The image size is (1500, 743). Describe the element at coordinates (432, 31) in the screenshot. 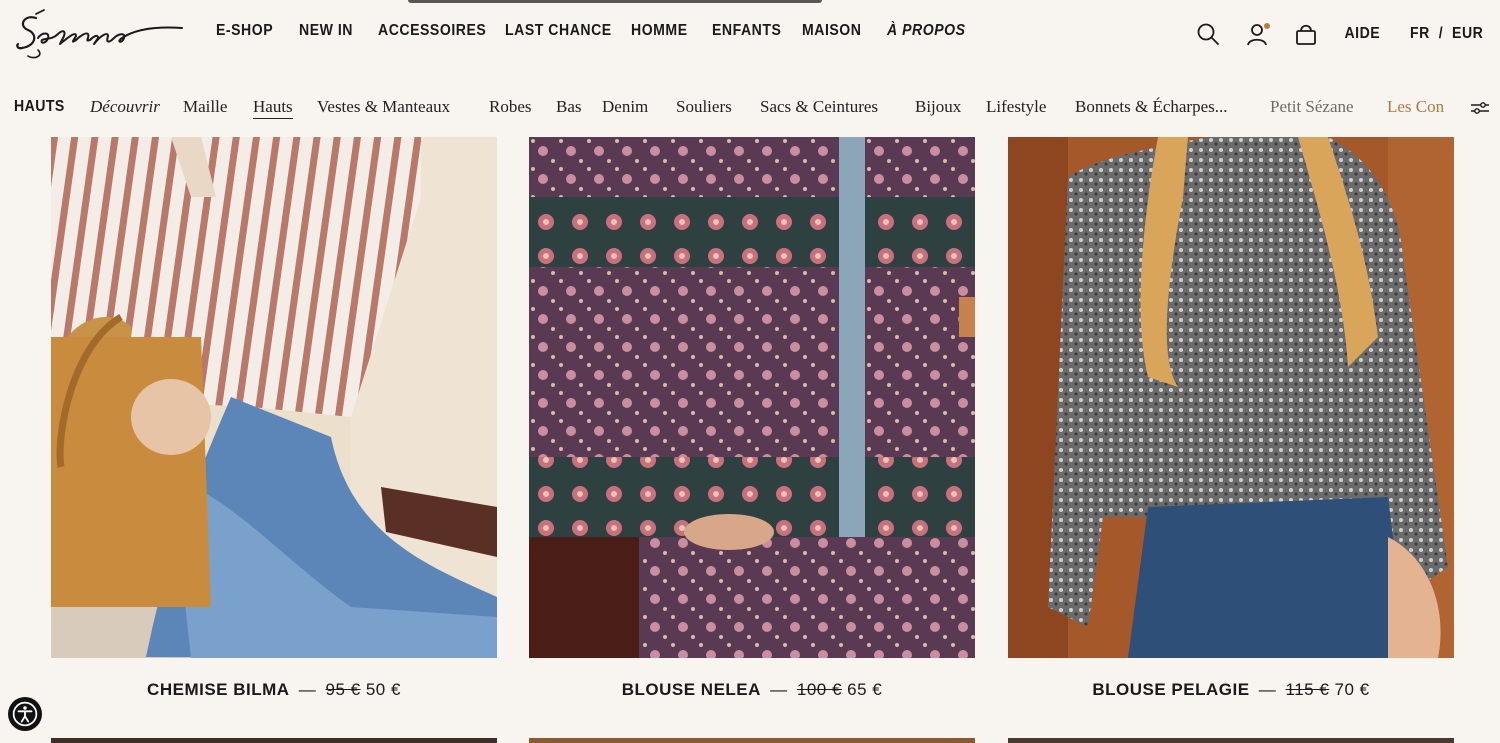

I see `nav-accessoires: ACCESSOIRES` at that location.